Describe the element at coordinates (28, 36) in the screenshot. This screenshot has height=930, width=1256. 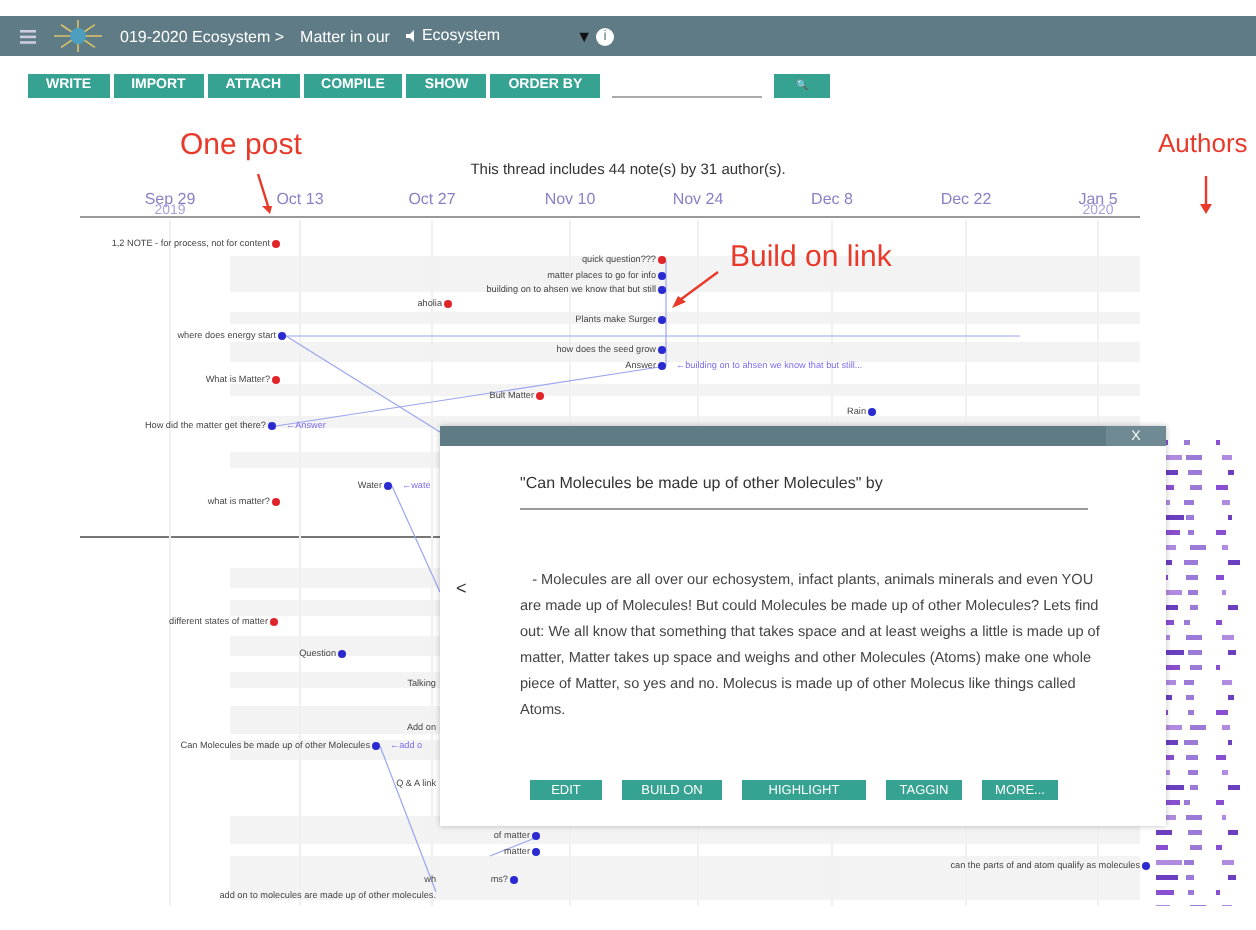
I see `menu-icon` at that location.